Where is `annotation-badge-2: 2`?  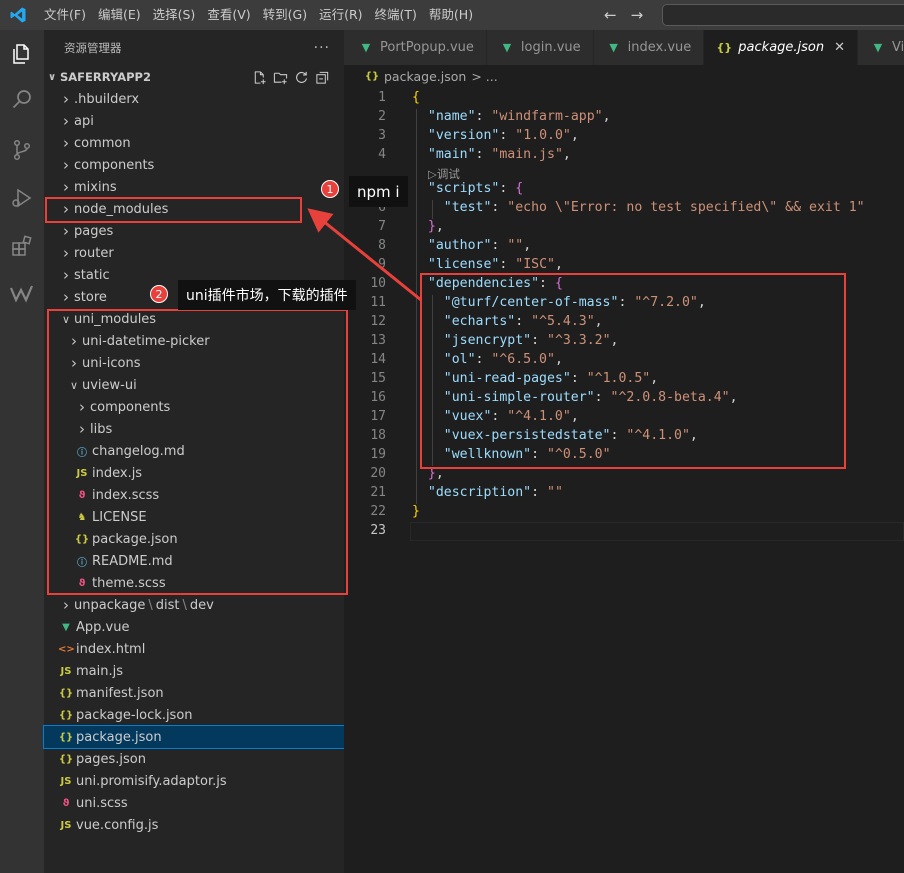
annotation-badge-2: 2 is located at coordinates (159, 294).